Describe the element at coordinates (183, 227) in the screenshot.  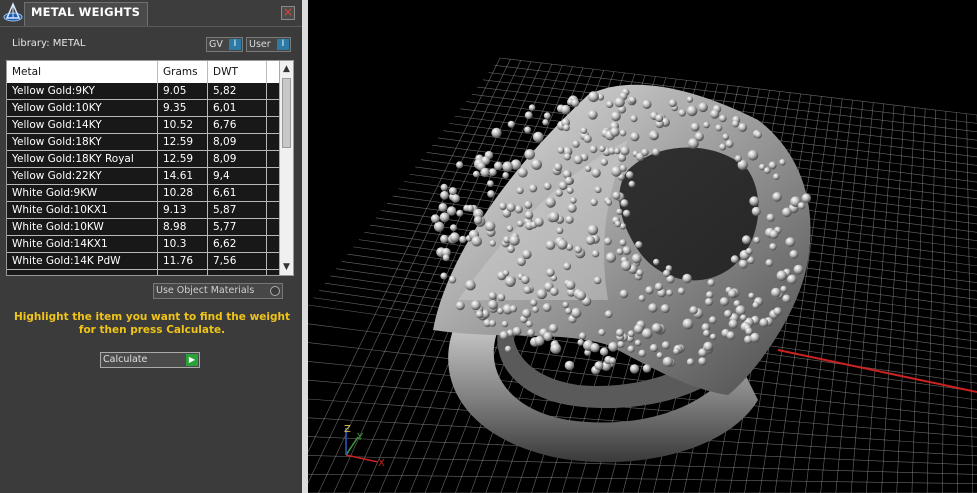
I see `grams-cell: 8.98` at that location.